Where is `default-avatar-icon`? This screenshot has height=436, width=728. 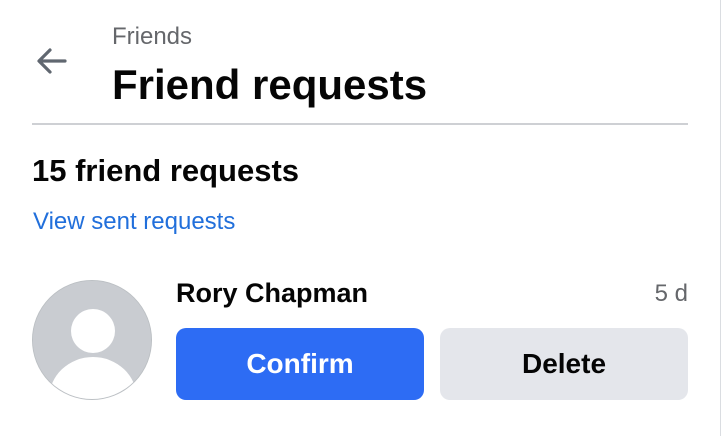
default-avatar-icon is located at coordinates (92, 340).